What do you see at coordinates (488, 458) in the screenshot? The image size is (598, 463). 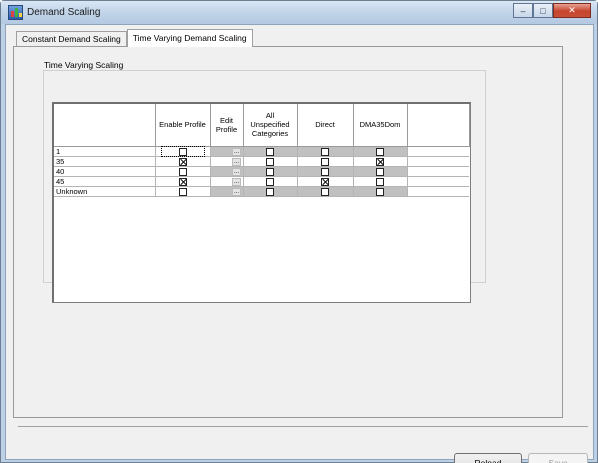 I see `reload-button: Reload` at bounding box center [488, 458].